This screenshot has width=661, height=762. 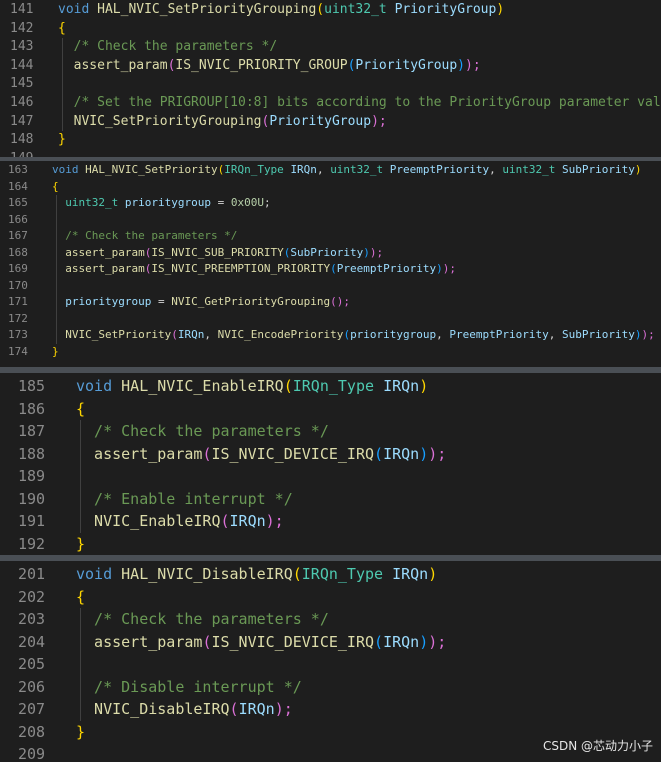 What do you see at coordinates (18, 235) in the screenshot?
I see `line-number: 167` at bounding box center [18, 235].